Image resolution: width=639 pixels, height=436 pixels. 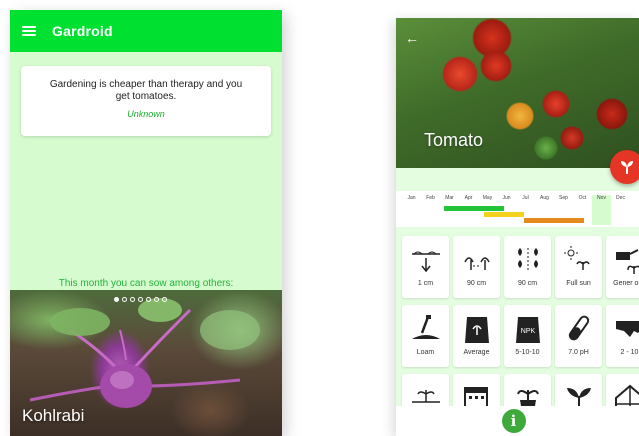 I want to click on sowing-depth-icon, so click(x=425, y=262).